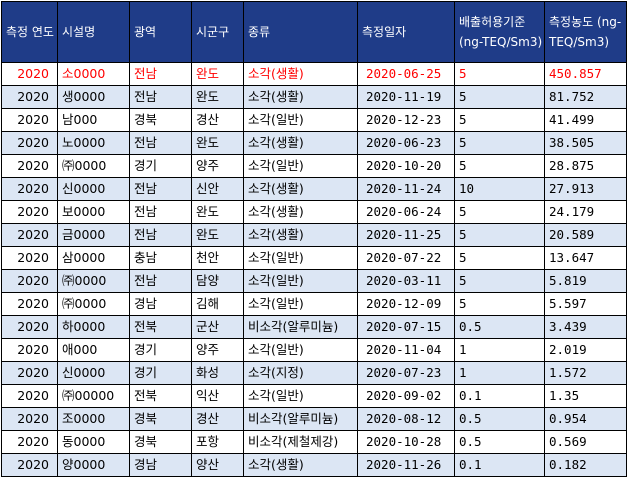 This screenshot has height=477, width=627. I want to click on cell-city: 천안, so click(217, 258).